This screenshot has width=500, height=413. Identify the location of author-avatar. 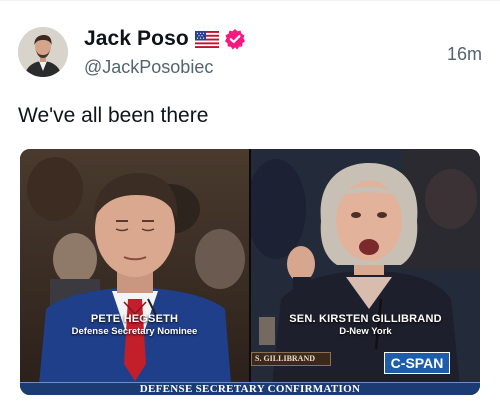
(43, 52).